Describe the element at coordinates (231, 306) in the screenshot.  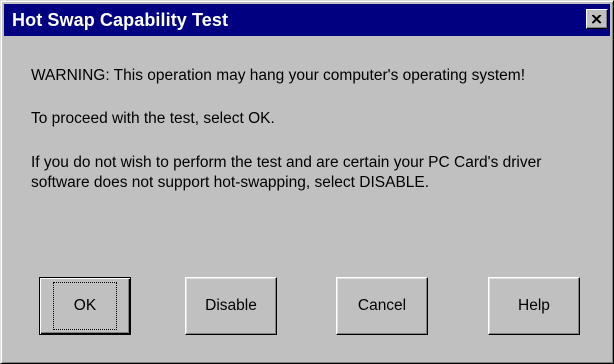
I see `disable-button: Disable` at that location.